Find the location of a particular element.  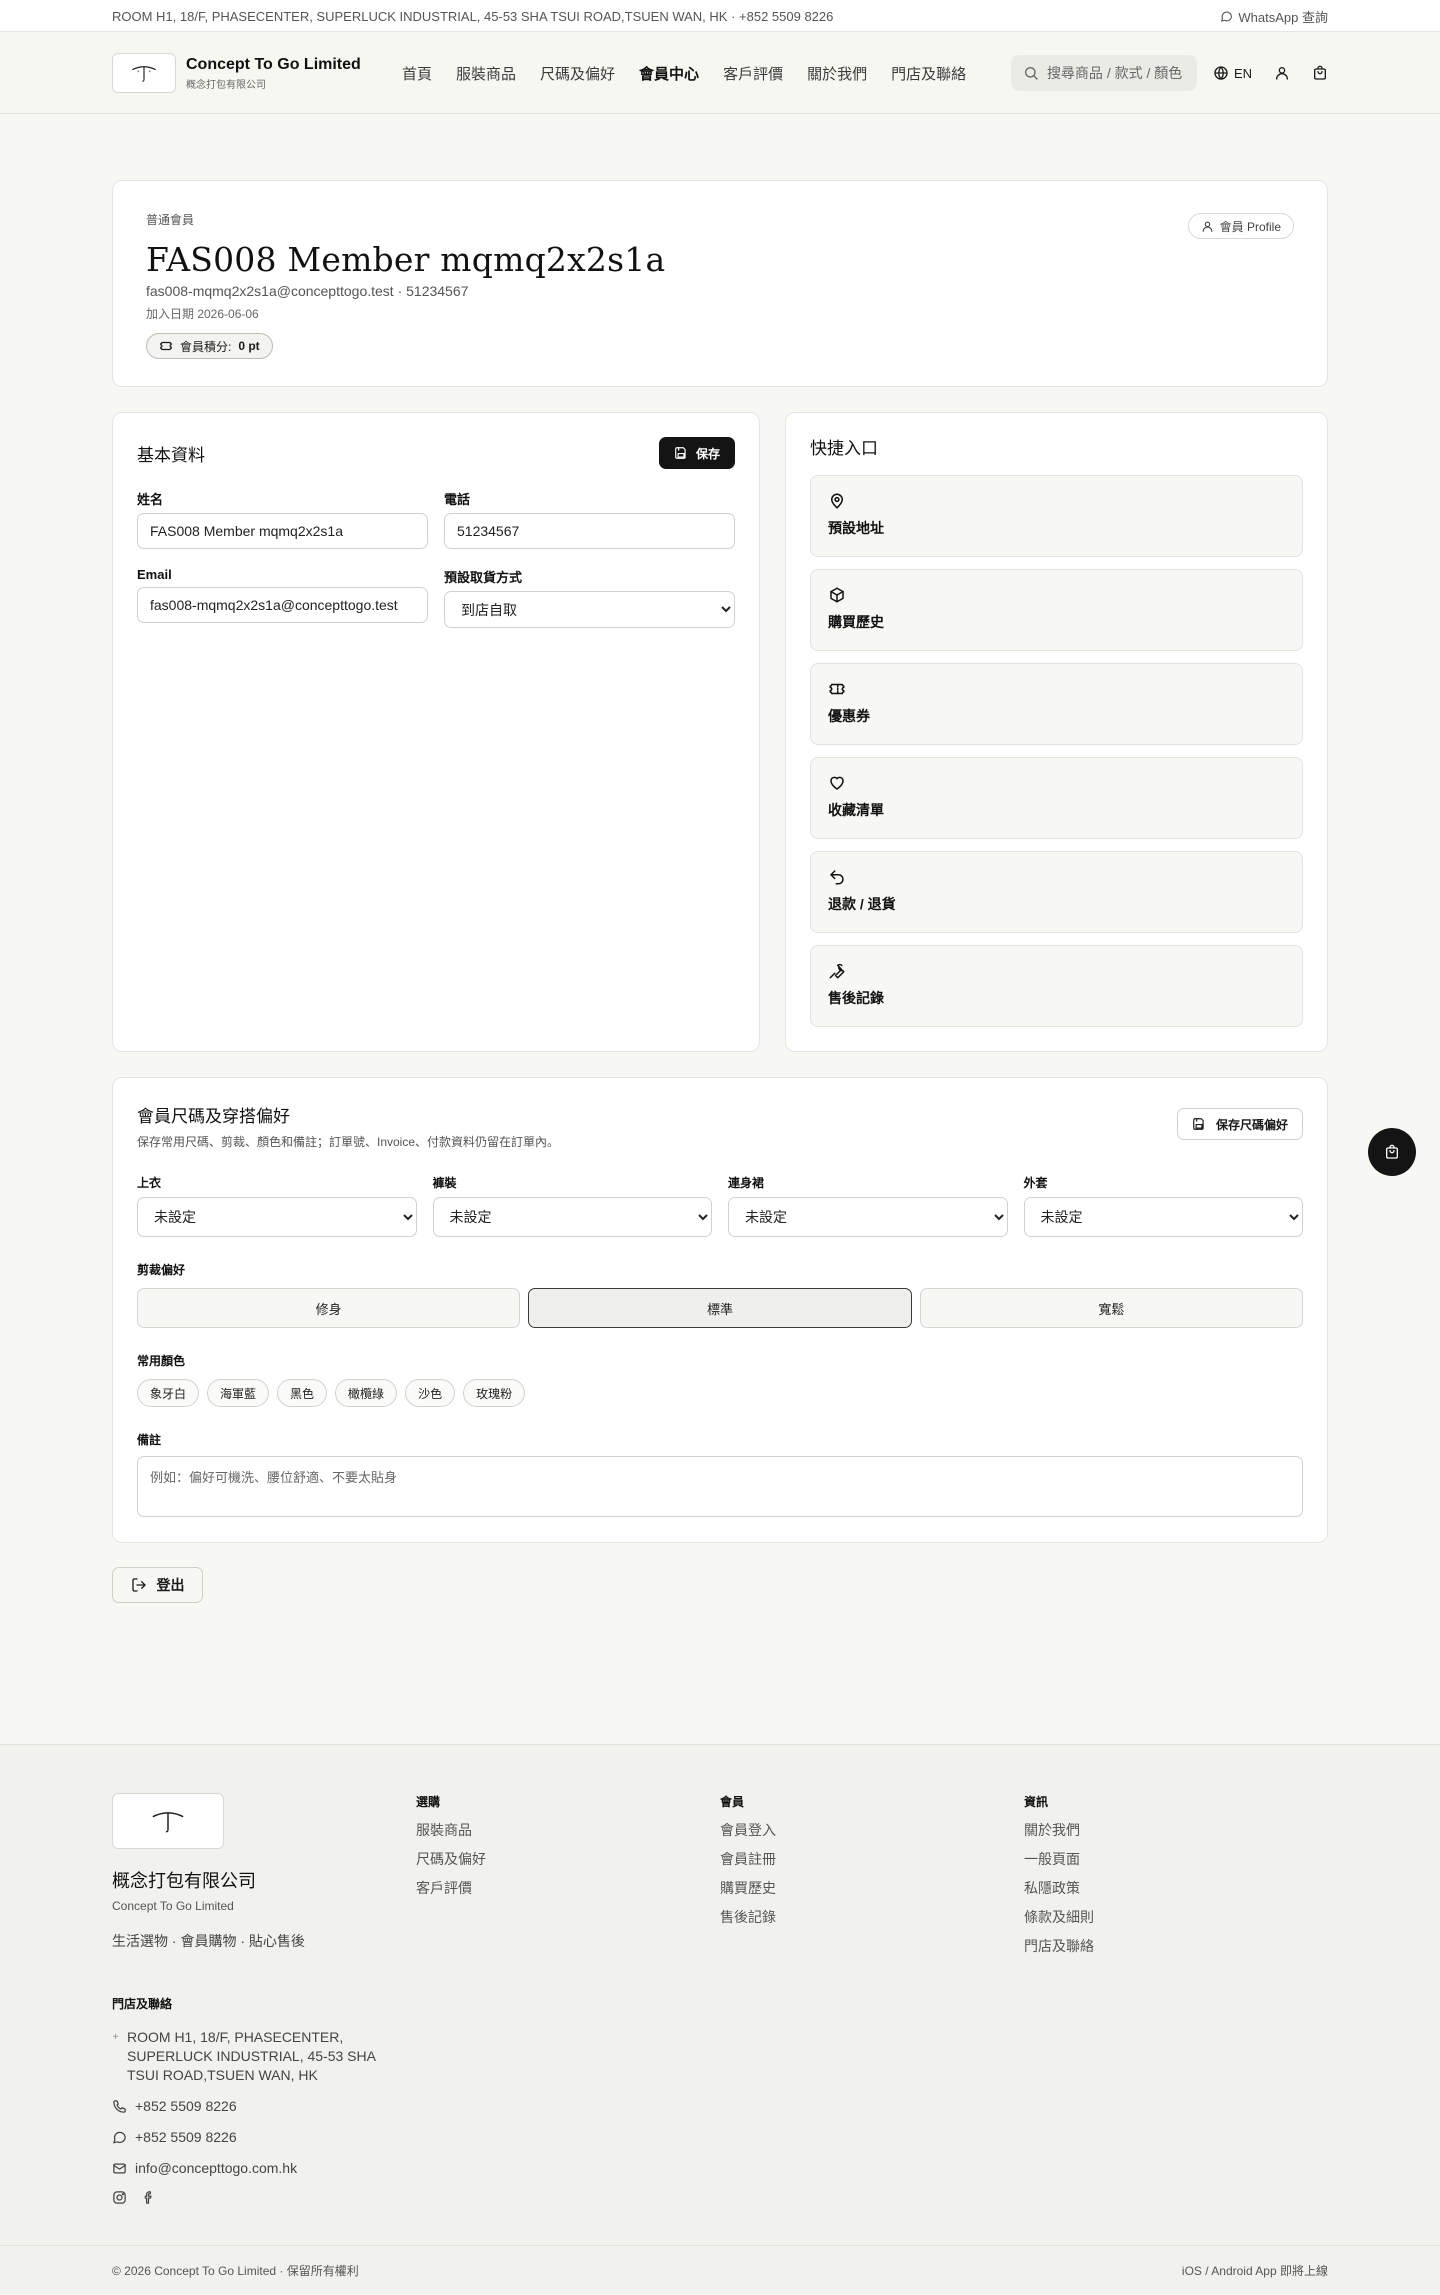

quick-links-title: 快捷入口 is located at coordinates (844, 449).